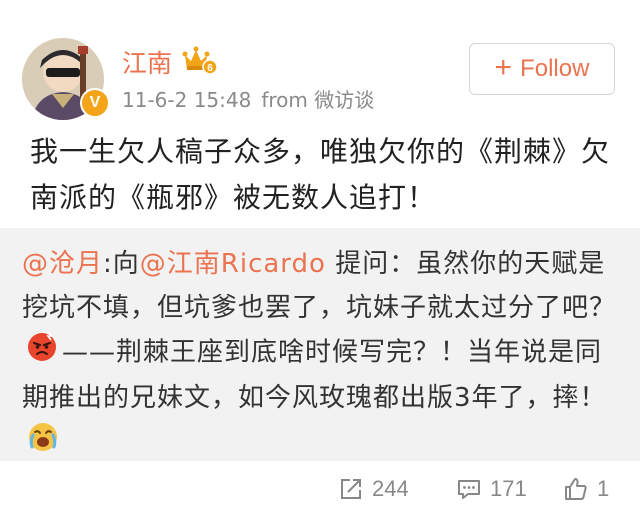  What do you see at coordinates (576, 489) in the screenshot?
I see `thumbs-up-icon` at bounding box center [576, 489].